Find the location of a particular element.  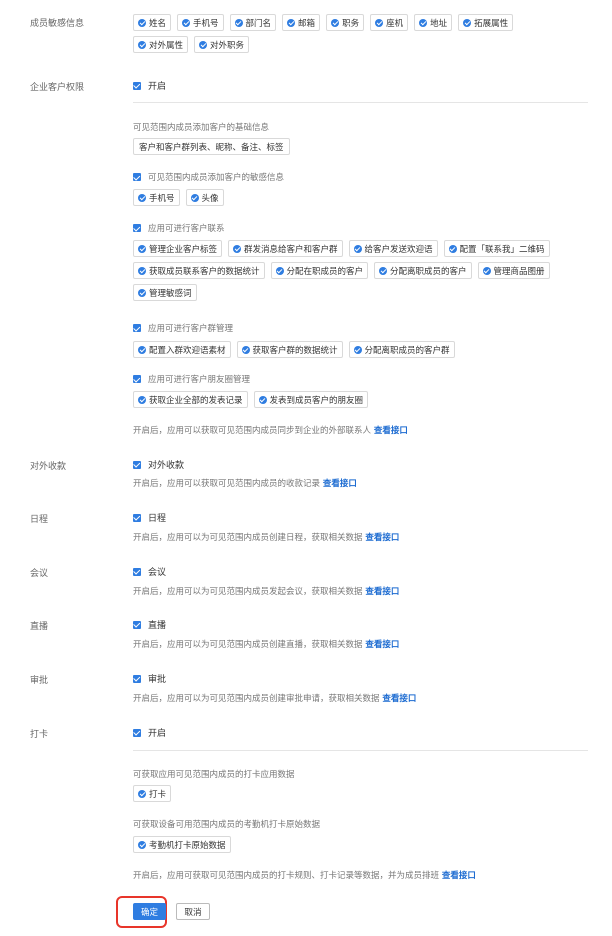

payment-checkbox: 对外收款 is located at coordinates (158, 464).